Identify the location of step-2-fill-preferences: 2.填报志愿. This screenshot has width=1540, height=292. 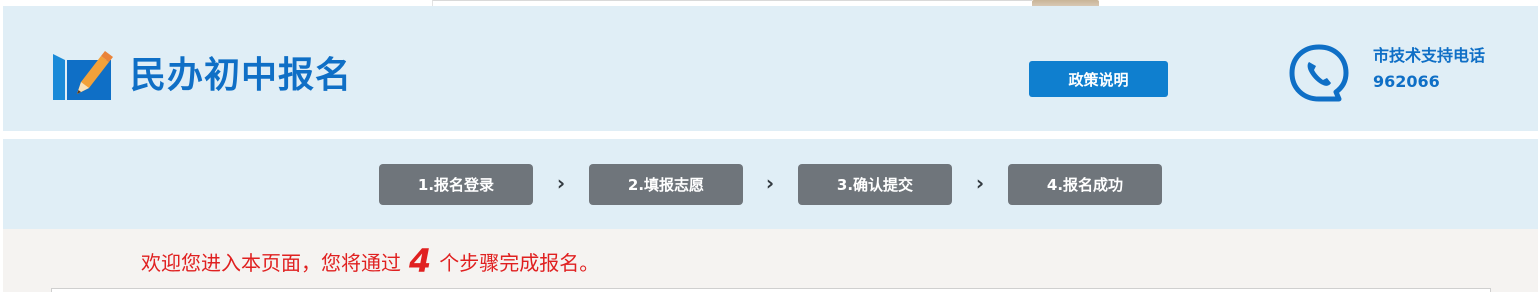
(666, 184).